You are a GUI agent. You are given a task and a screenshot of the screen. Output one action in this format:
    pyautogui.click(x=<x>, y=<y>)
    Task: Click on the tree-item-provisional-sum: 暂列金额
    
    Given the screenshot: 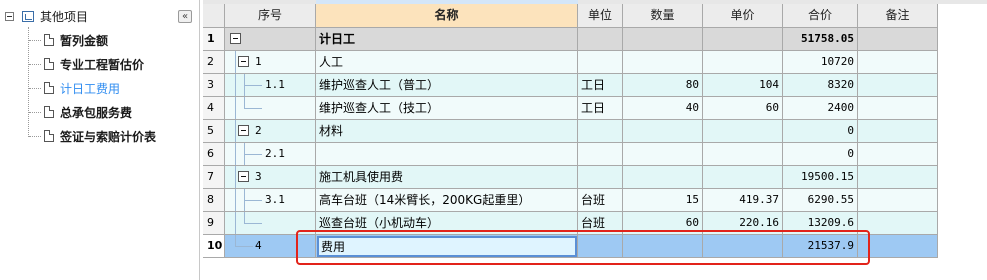 What is the action you would take?
    pyautogui.click(x=76, y=41)
    